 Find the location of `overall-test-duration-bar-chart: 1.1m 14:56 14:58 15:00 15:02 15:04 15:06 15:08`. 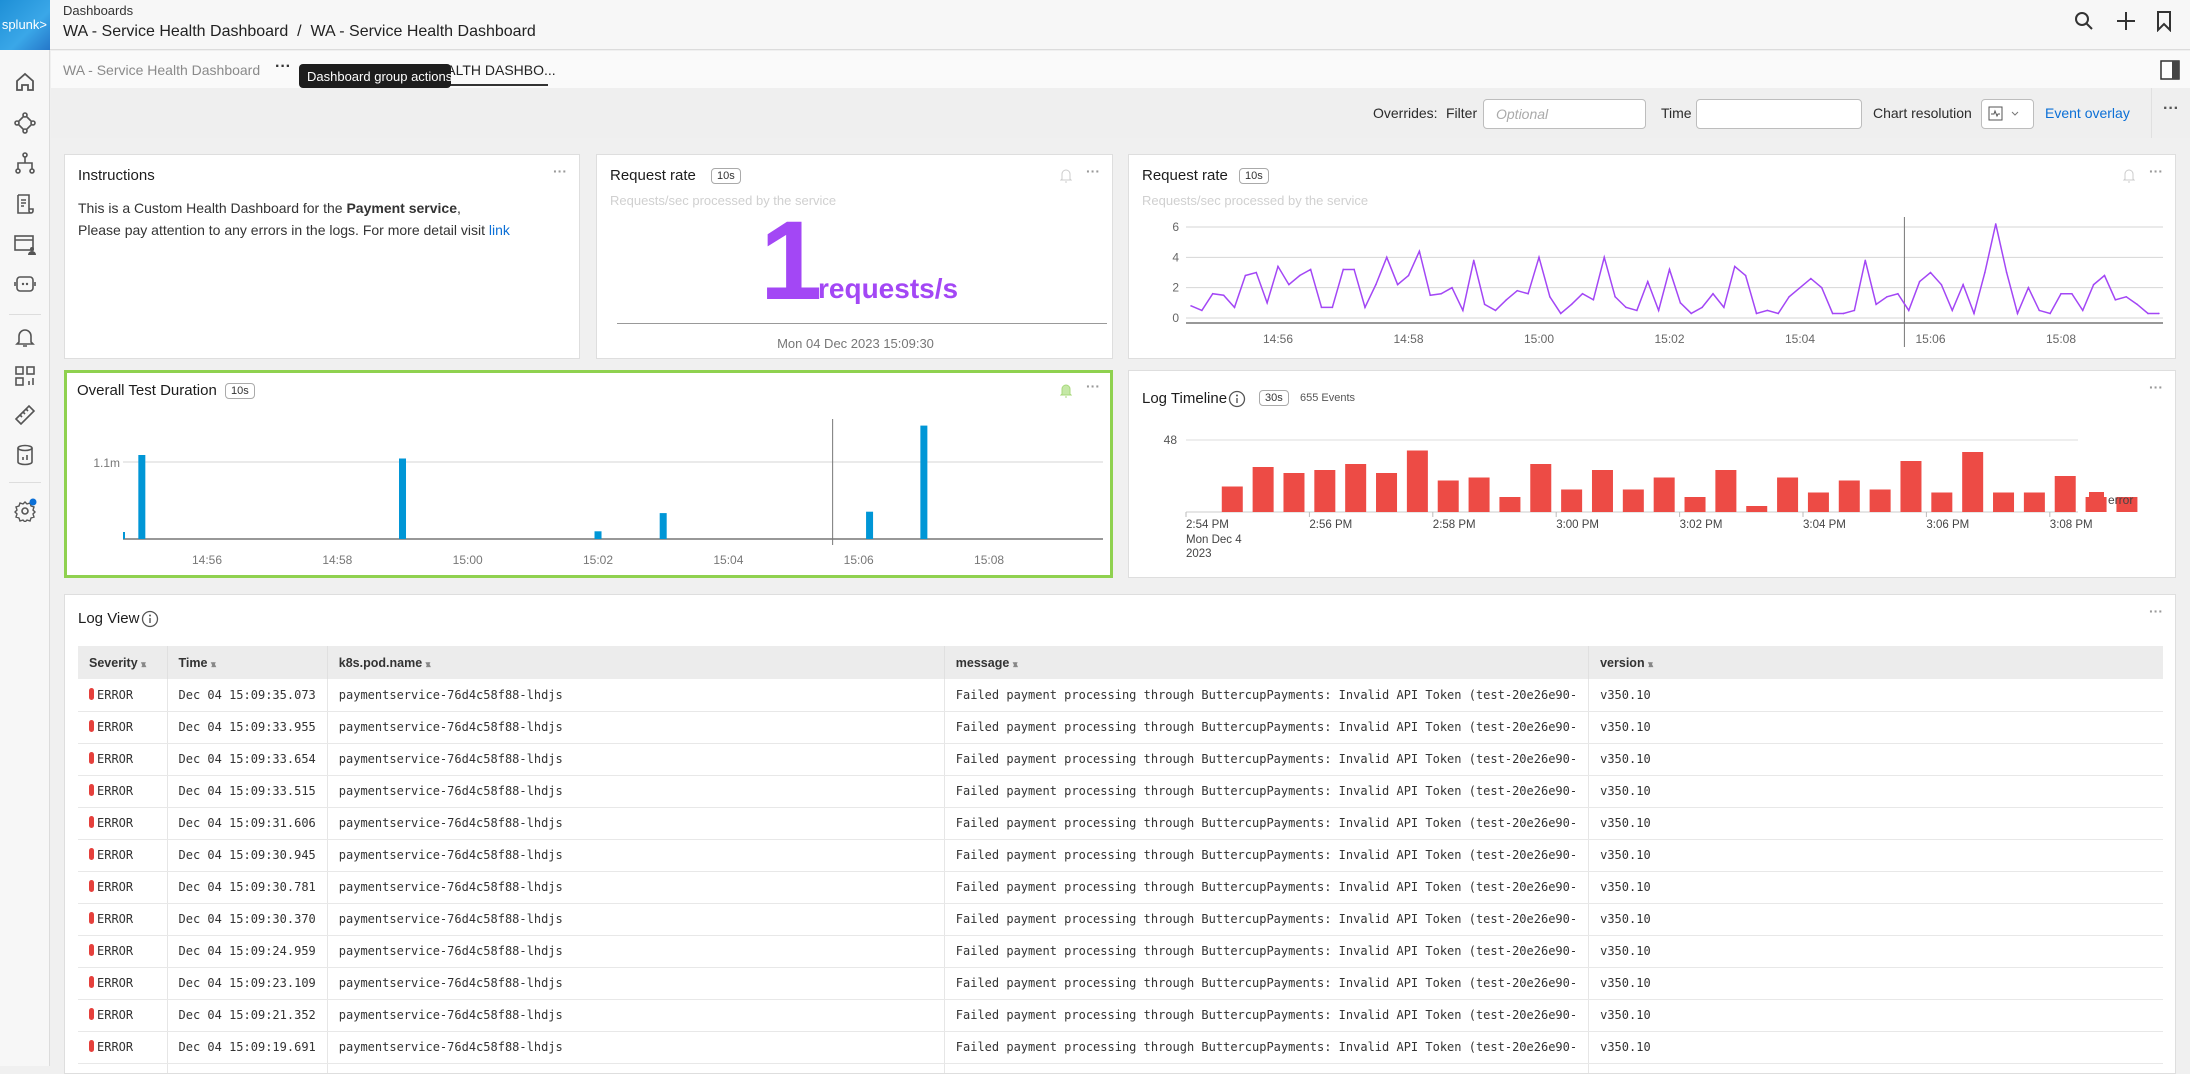

overall-test-duration-bar-chart: 1.1m 14:56 14:58 15:00 15:02 15:04 15:06 15:08 is located at coordinates (588, 474).